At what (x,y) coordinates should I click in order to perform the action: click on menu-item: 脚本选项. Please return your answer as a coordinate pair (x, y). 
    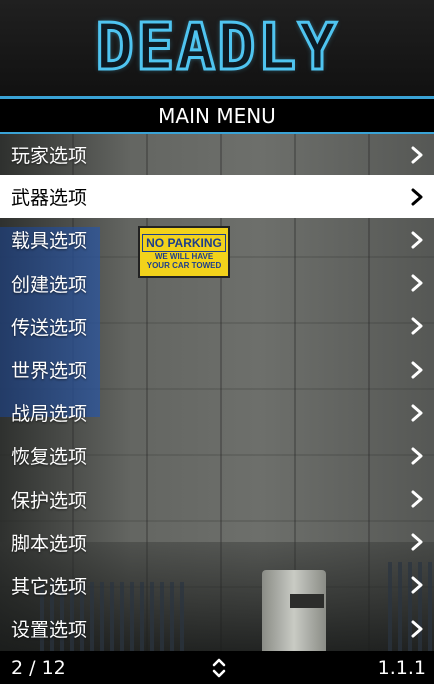
    Looking at the image, I should click on (217, 542).